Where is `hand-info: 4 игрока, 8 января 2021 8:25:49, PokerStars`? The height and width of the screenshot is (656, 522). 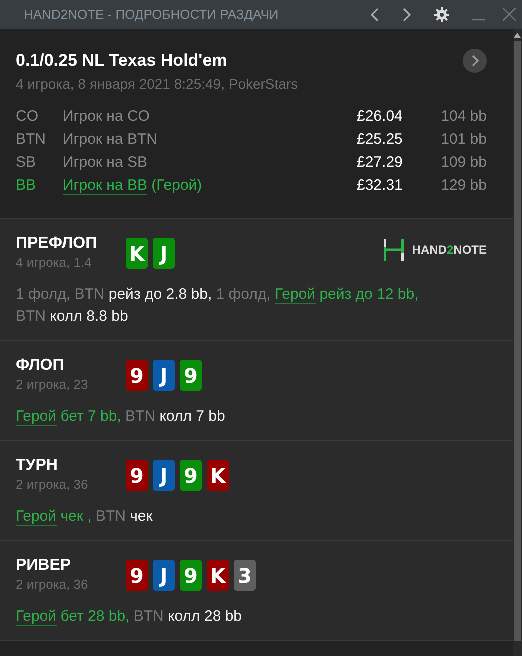
hand-info: 4 игрока, 8 января 2021 8:25:49, PokerStars is located at coordinates (158, 84).